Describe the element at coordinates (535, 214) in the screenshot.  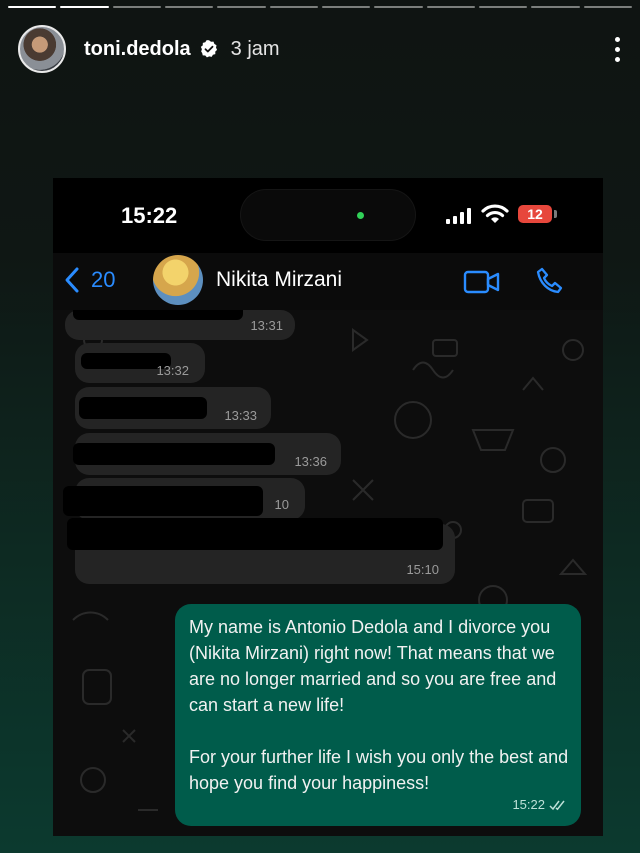
I see `battery-icon: 12` at that location.